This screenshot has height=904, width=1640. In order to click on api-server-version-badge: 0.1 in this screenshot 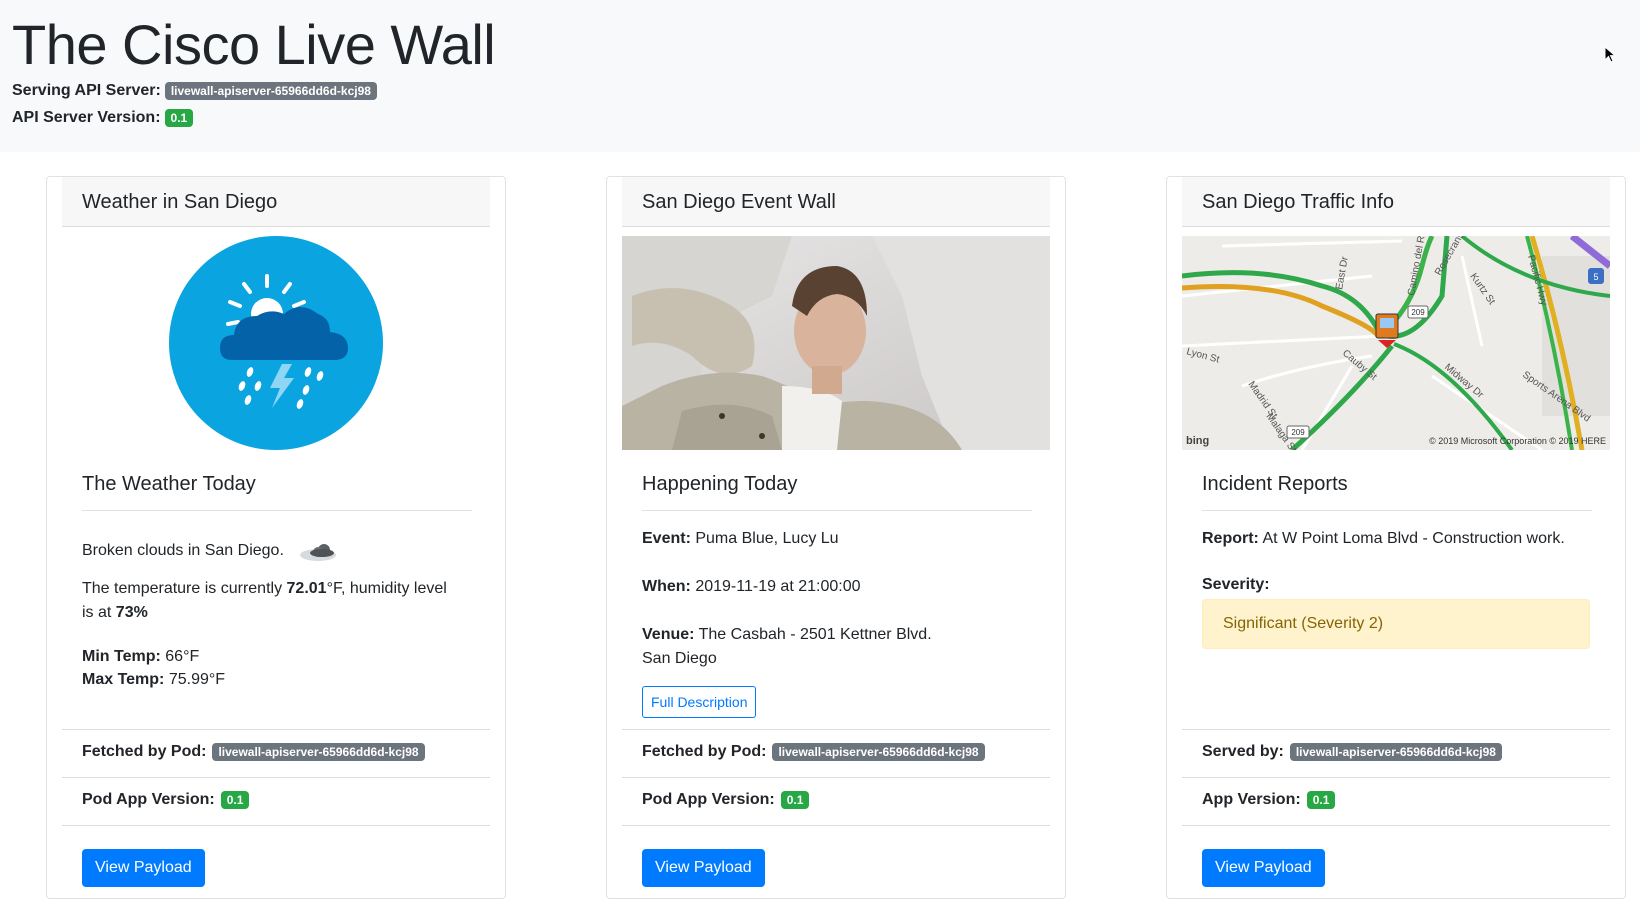, I will do `click(179, 118)`.